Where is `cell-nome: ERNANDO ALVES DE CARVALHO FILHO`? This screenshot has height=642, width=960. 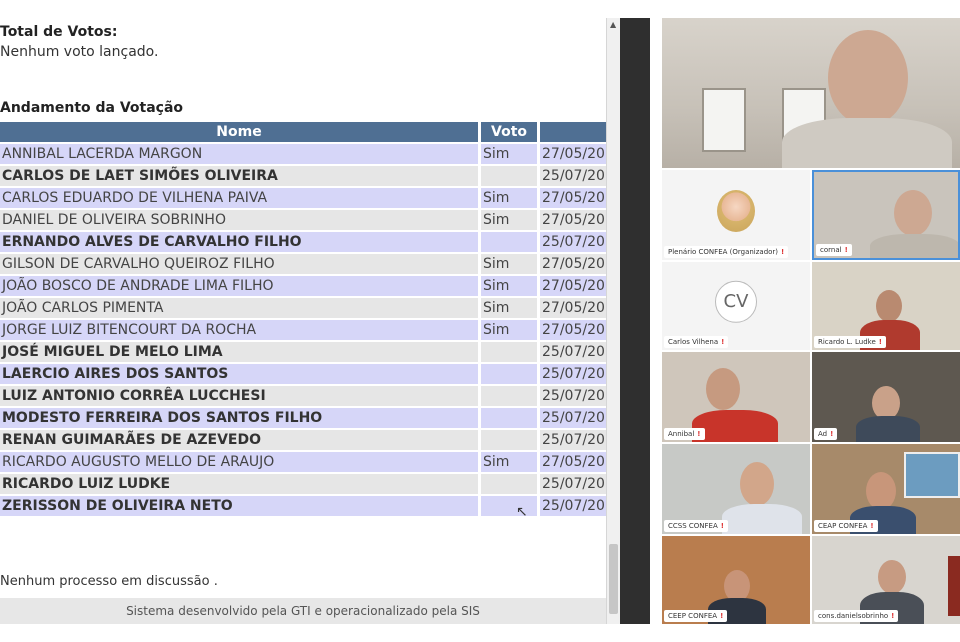
cell-nome: ERNANDO ALVES DE CARVALHO FILHO is located at coordinates (239, 242).